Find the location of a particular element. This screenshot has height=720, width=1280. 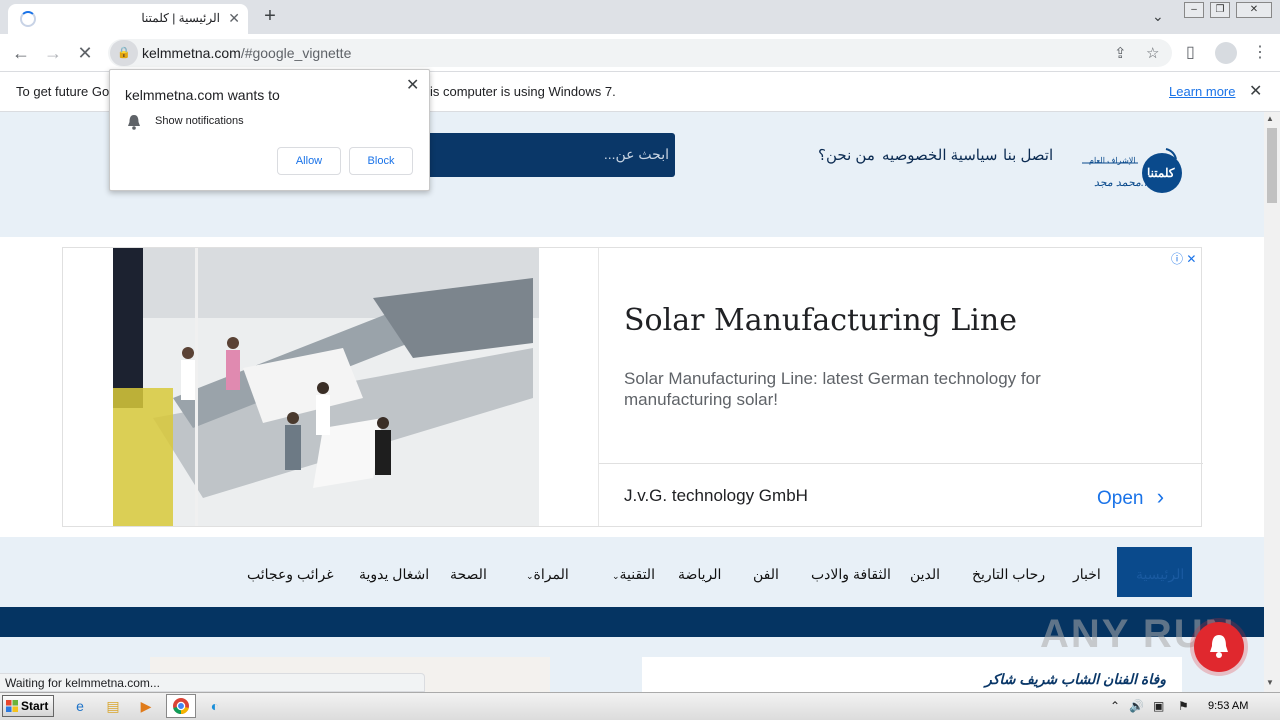

nav-item-sports: الرياضة is located at coordinates (699, 574).